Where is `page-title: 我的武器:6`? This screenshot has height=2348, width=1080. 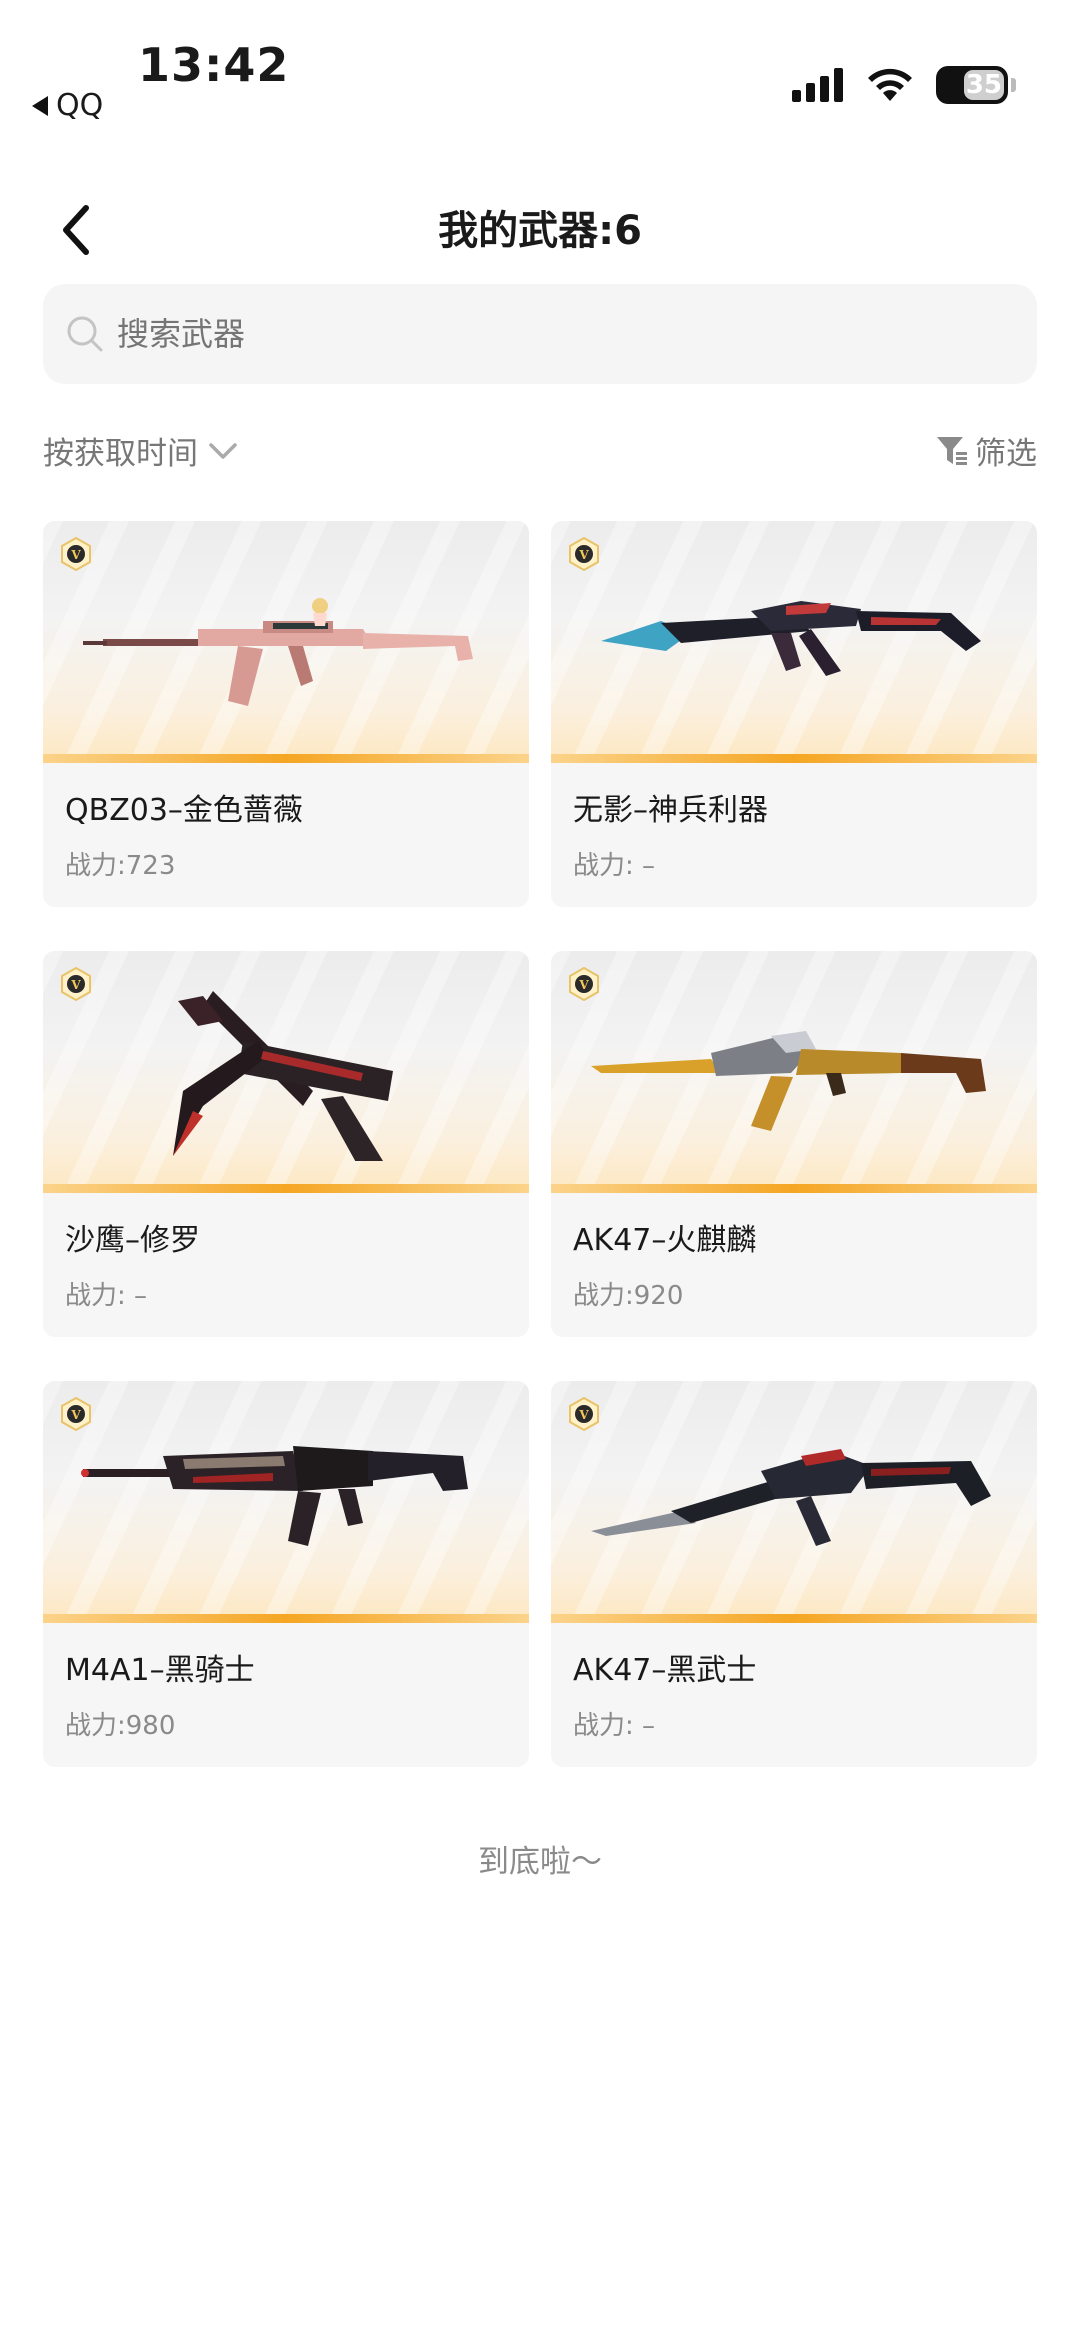 page-title: 我的武器:6 is located at coordinates (540, 231).